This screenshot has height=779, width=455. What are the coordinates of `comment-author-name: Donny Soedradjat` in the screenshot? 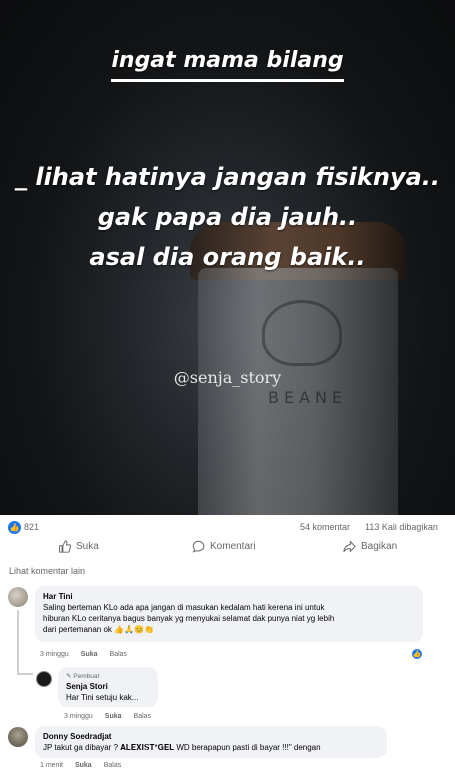 It's located at (211, 736).